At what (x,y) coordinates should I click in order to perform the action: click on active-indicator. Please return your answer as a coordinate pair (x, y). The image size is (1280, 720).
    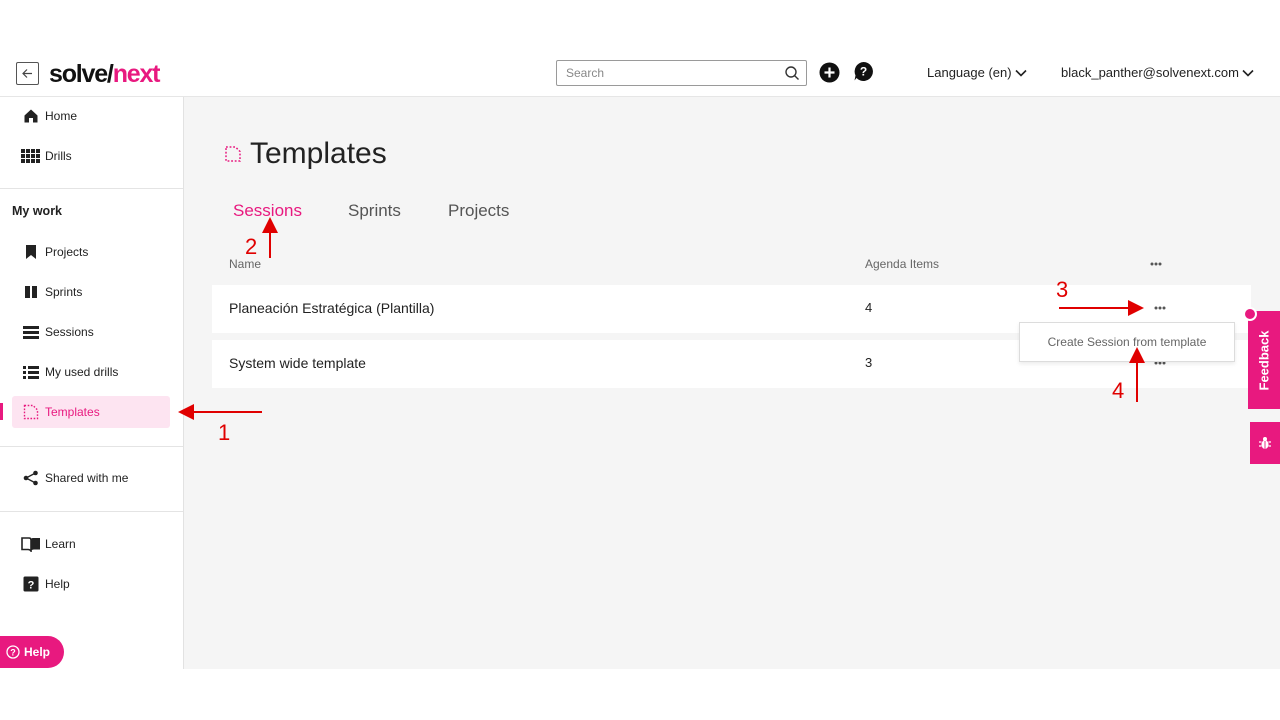
    Looking at the image, I should click on (1, 411).